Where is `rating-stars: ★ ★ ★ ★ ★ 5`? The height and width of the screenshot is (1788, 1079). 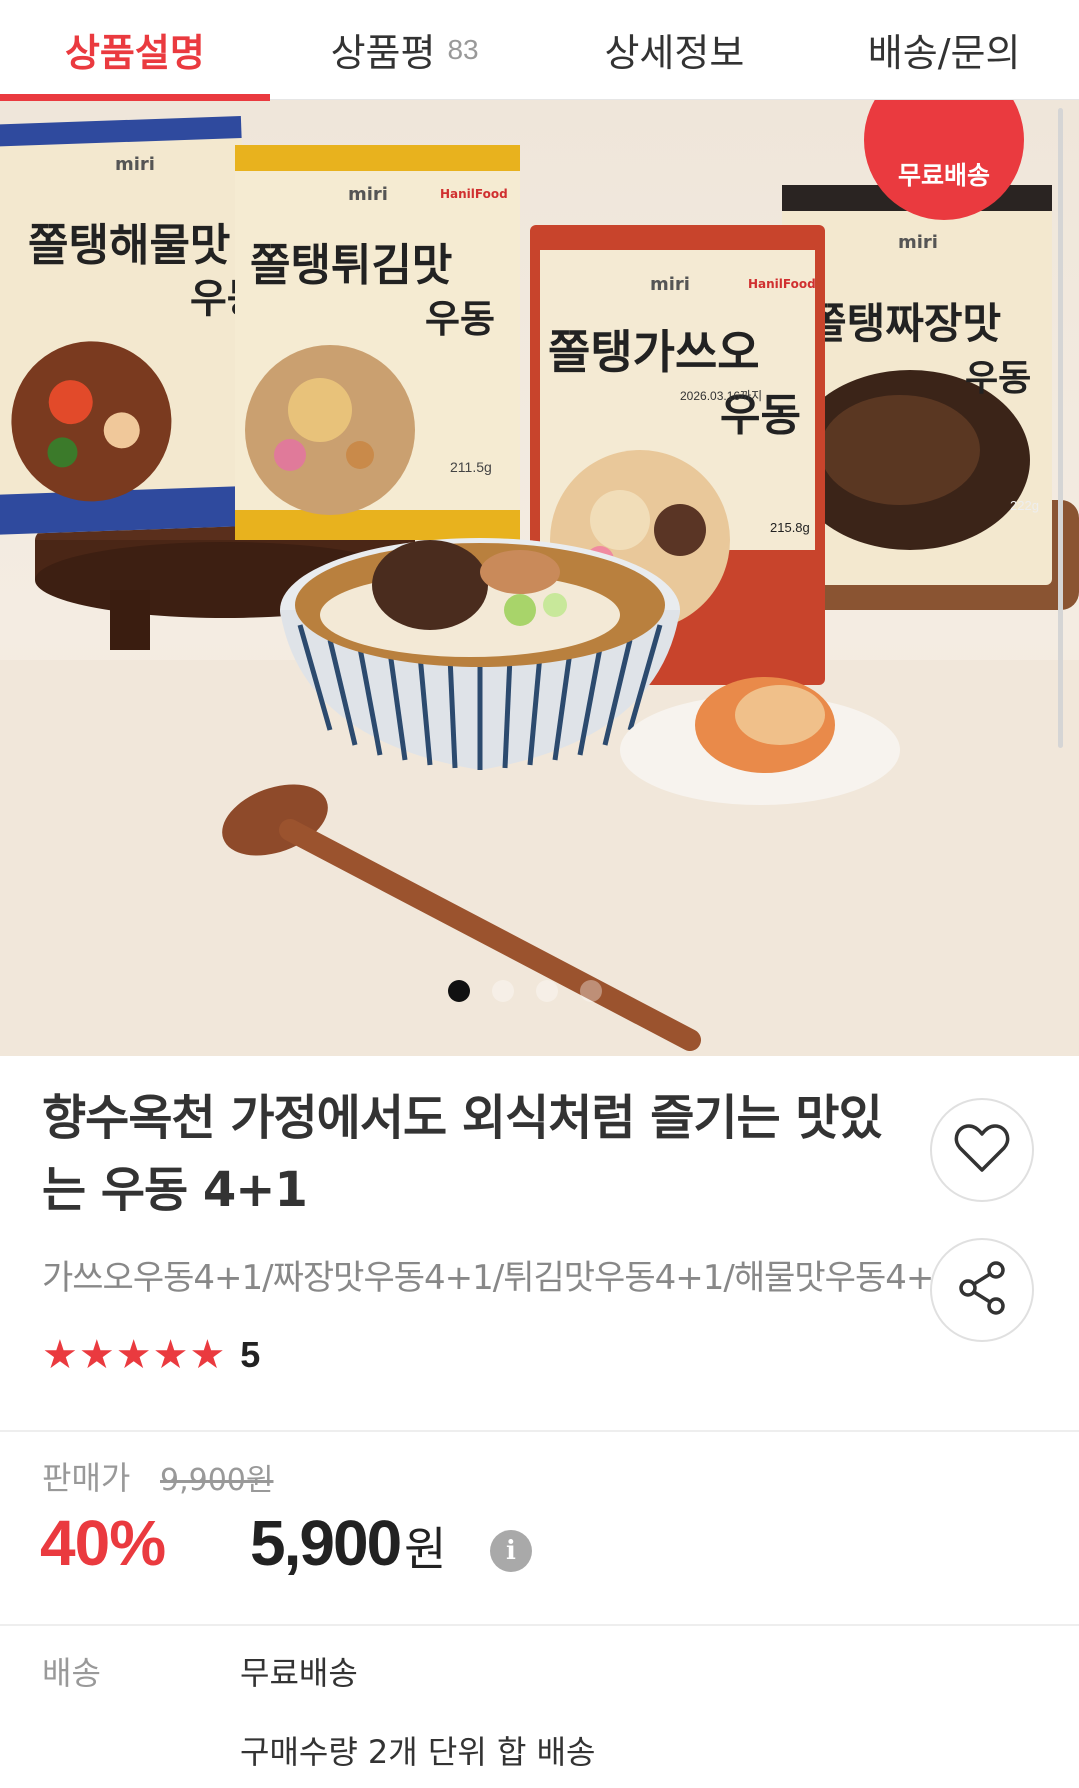
rating-stars: ★ ★ ★ ★ ★ 5 is located at coordinates (151, 1355).